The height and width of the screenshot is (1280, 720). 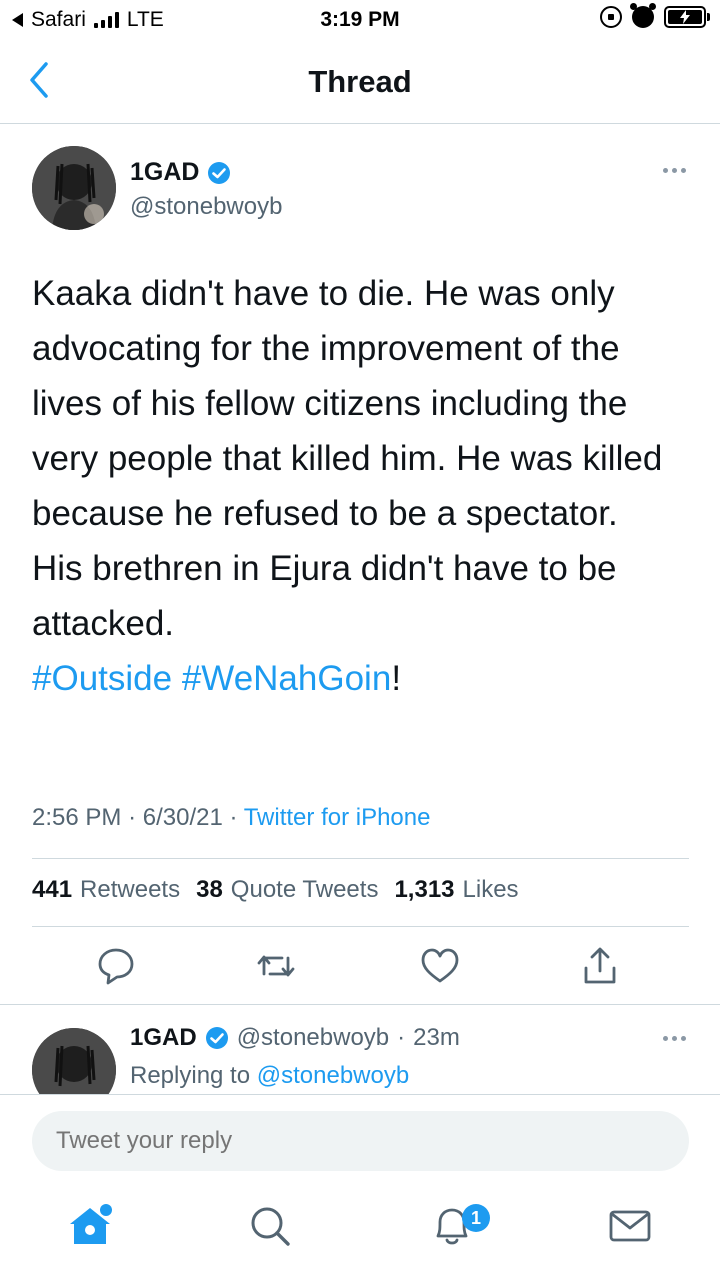 What do you see at coordinates (630, 1226) in the screenshot?
I see `tab-messages-icon` at bounding box center [630, 1226].